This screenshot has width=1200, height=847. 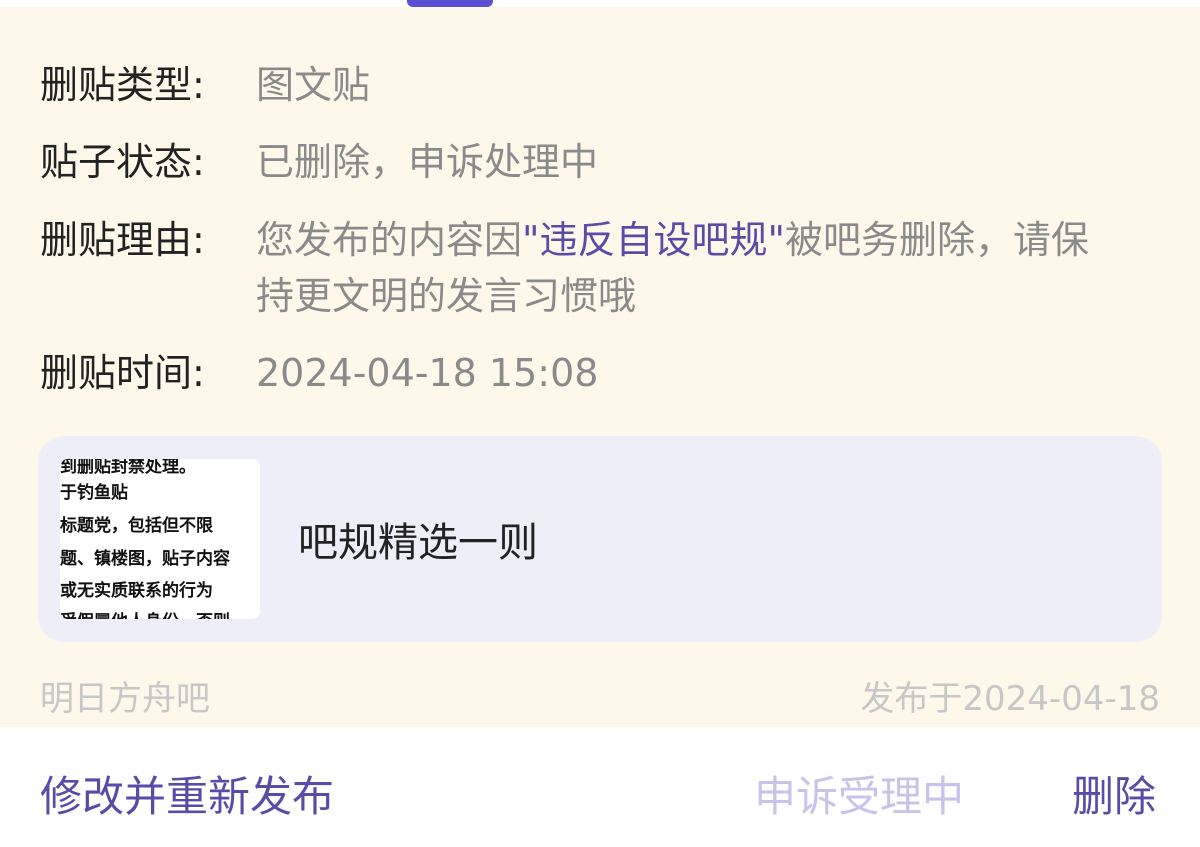 What do you see at coordinates (686, 268) in the screenshot?
I see `deletion-reason-value: 您发布的内容因"违反自设吧规"被吧务删除，请保持更文明的发言习惯哦` at bounding box center [686, 268].